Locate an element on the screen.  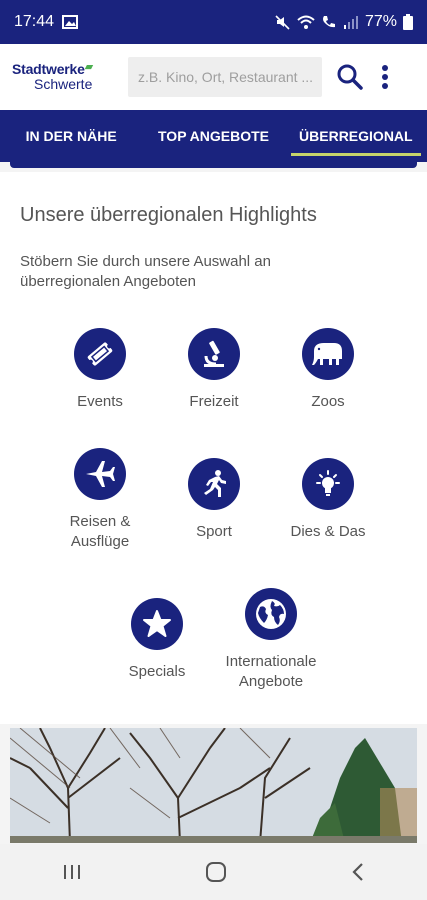
trees-photo is located at coordinates (213, 785).